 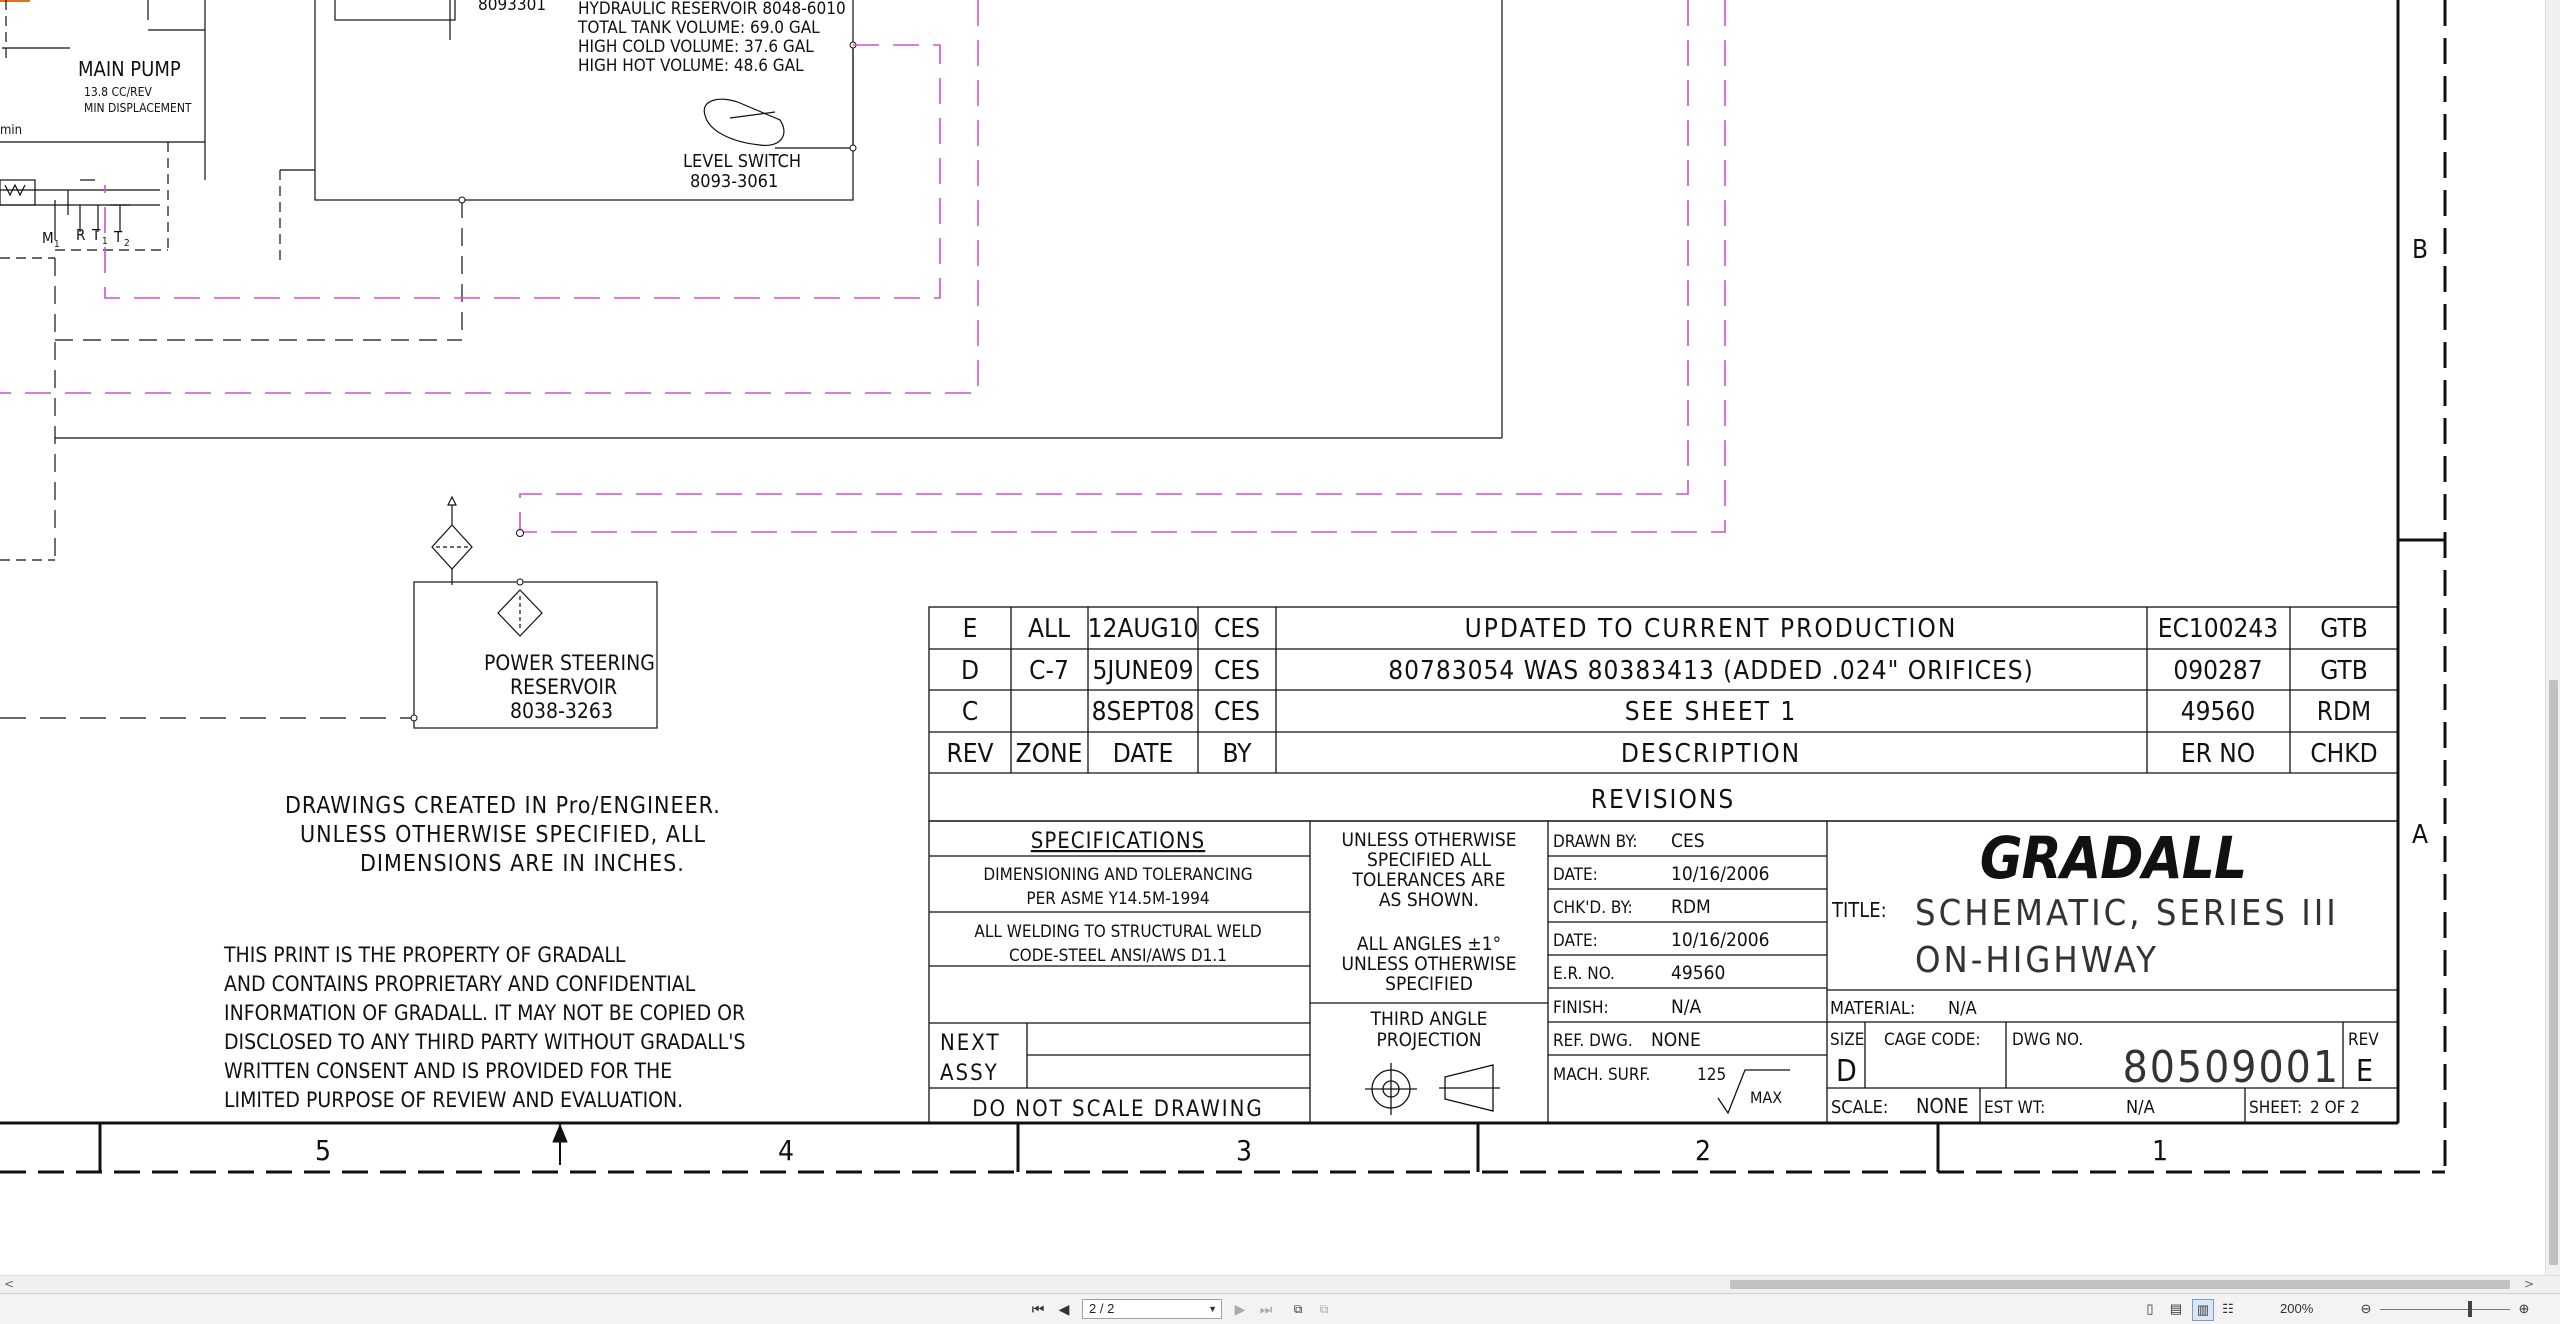 What do you see at coordinates (15, 1) in the screenshot?
I see `window-accent` at bounding box center [15, 1].